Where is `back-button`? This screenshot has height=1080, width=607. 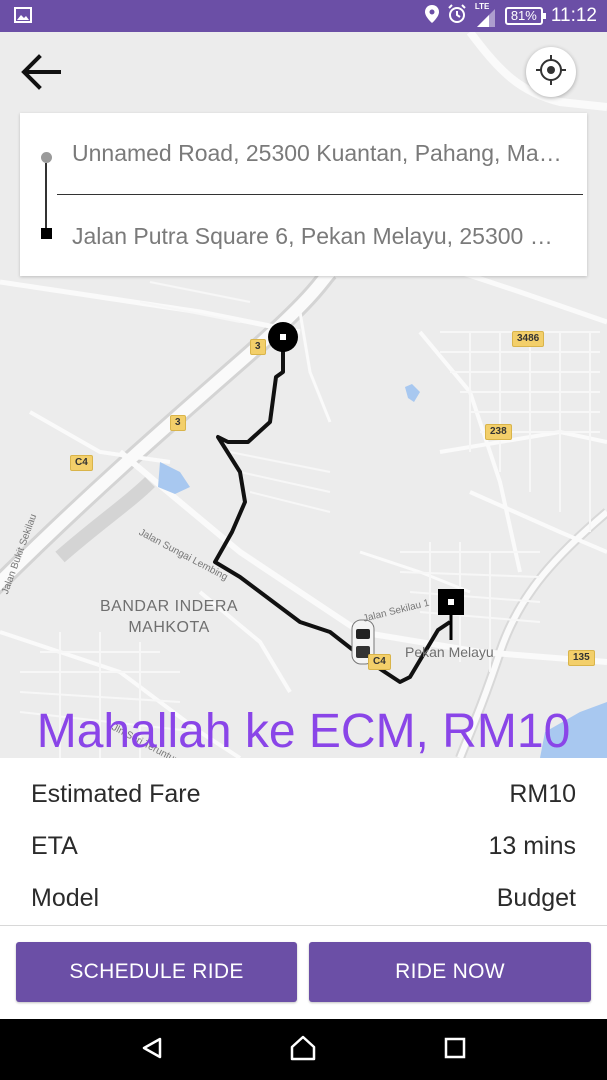
back-button is located at coordinates (40, 74).